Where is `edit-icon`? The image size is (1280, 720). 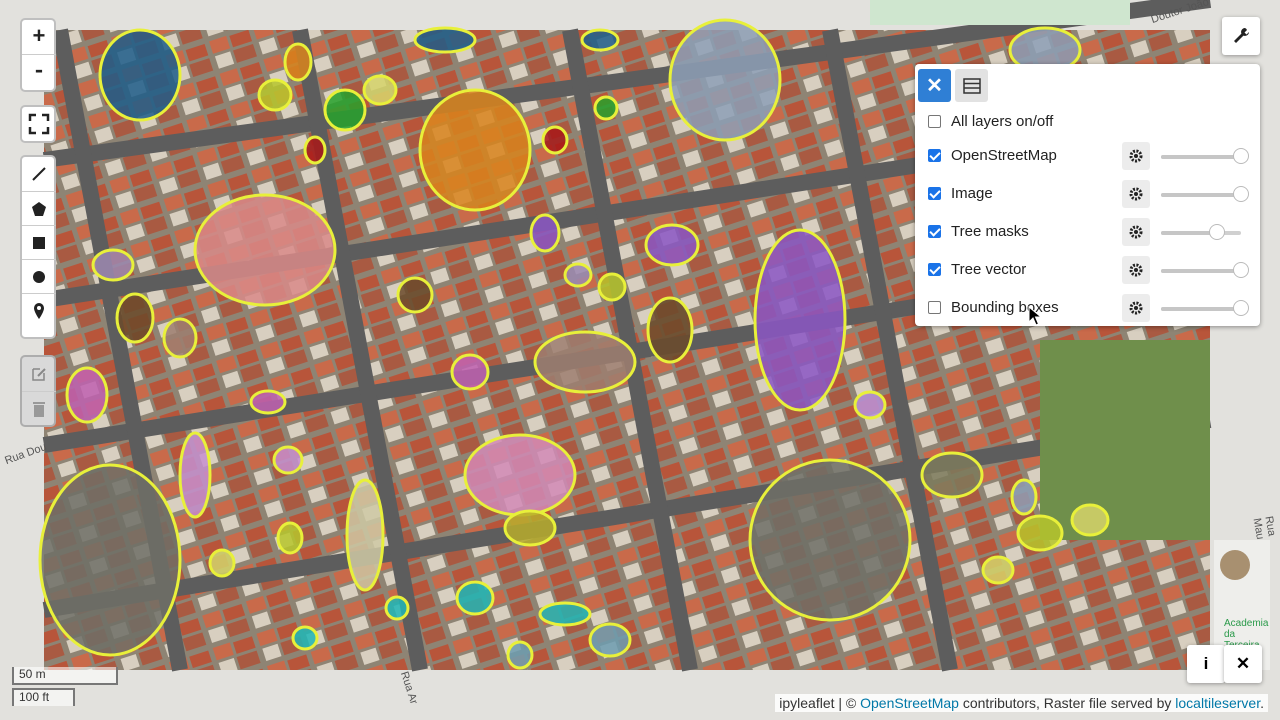 edit-icon is located at coordinates (39, 374).